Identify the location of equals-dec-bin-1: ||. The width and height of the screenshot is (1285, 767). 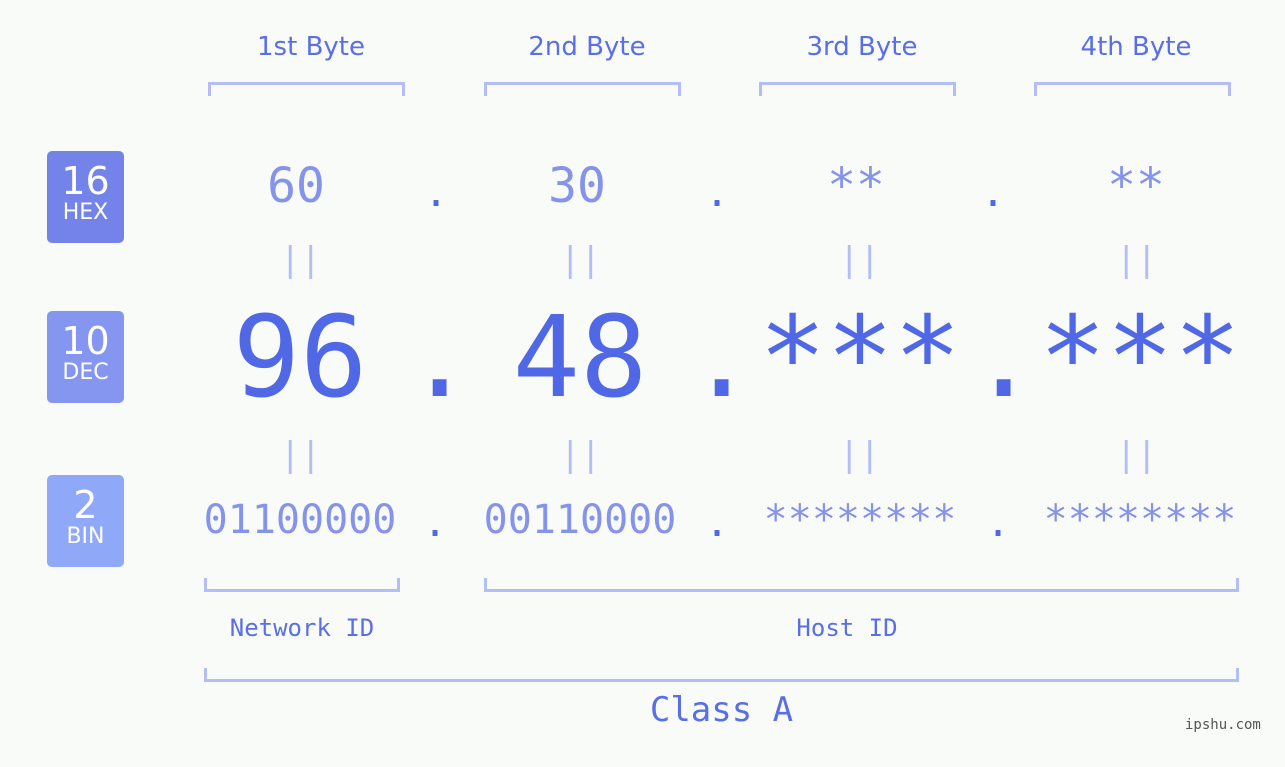
(300, 455).